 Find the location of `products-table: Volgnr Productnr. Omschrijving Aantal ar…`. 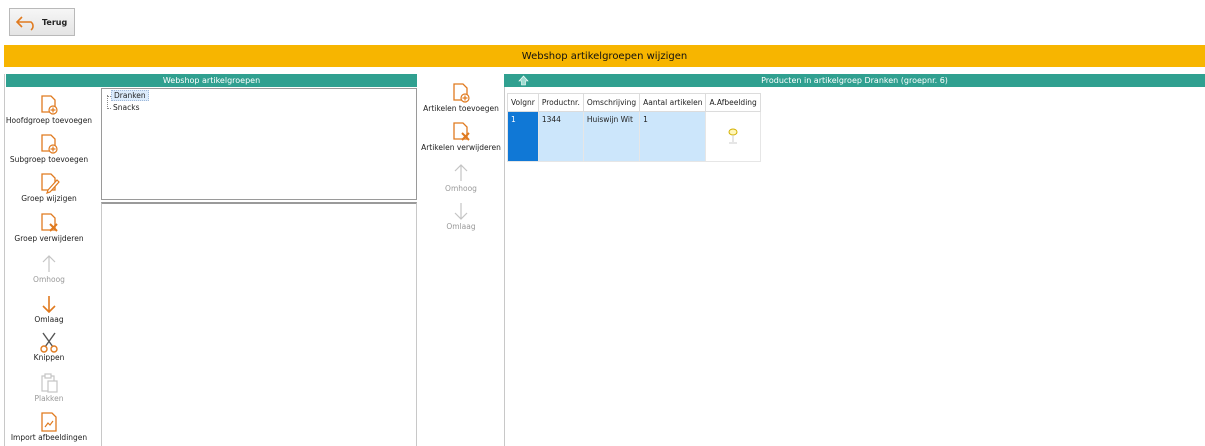

products-table: Volgnr Productnr. Omschrijving Aantal ar… is located at coordinates (634, 127).